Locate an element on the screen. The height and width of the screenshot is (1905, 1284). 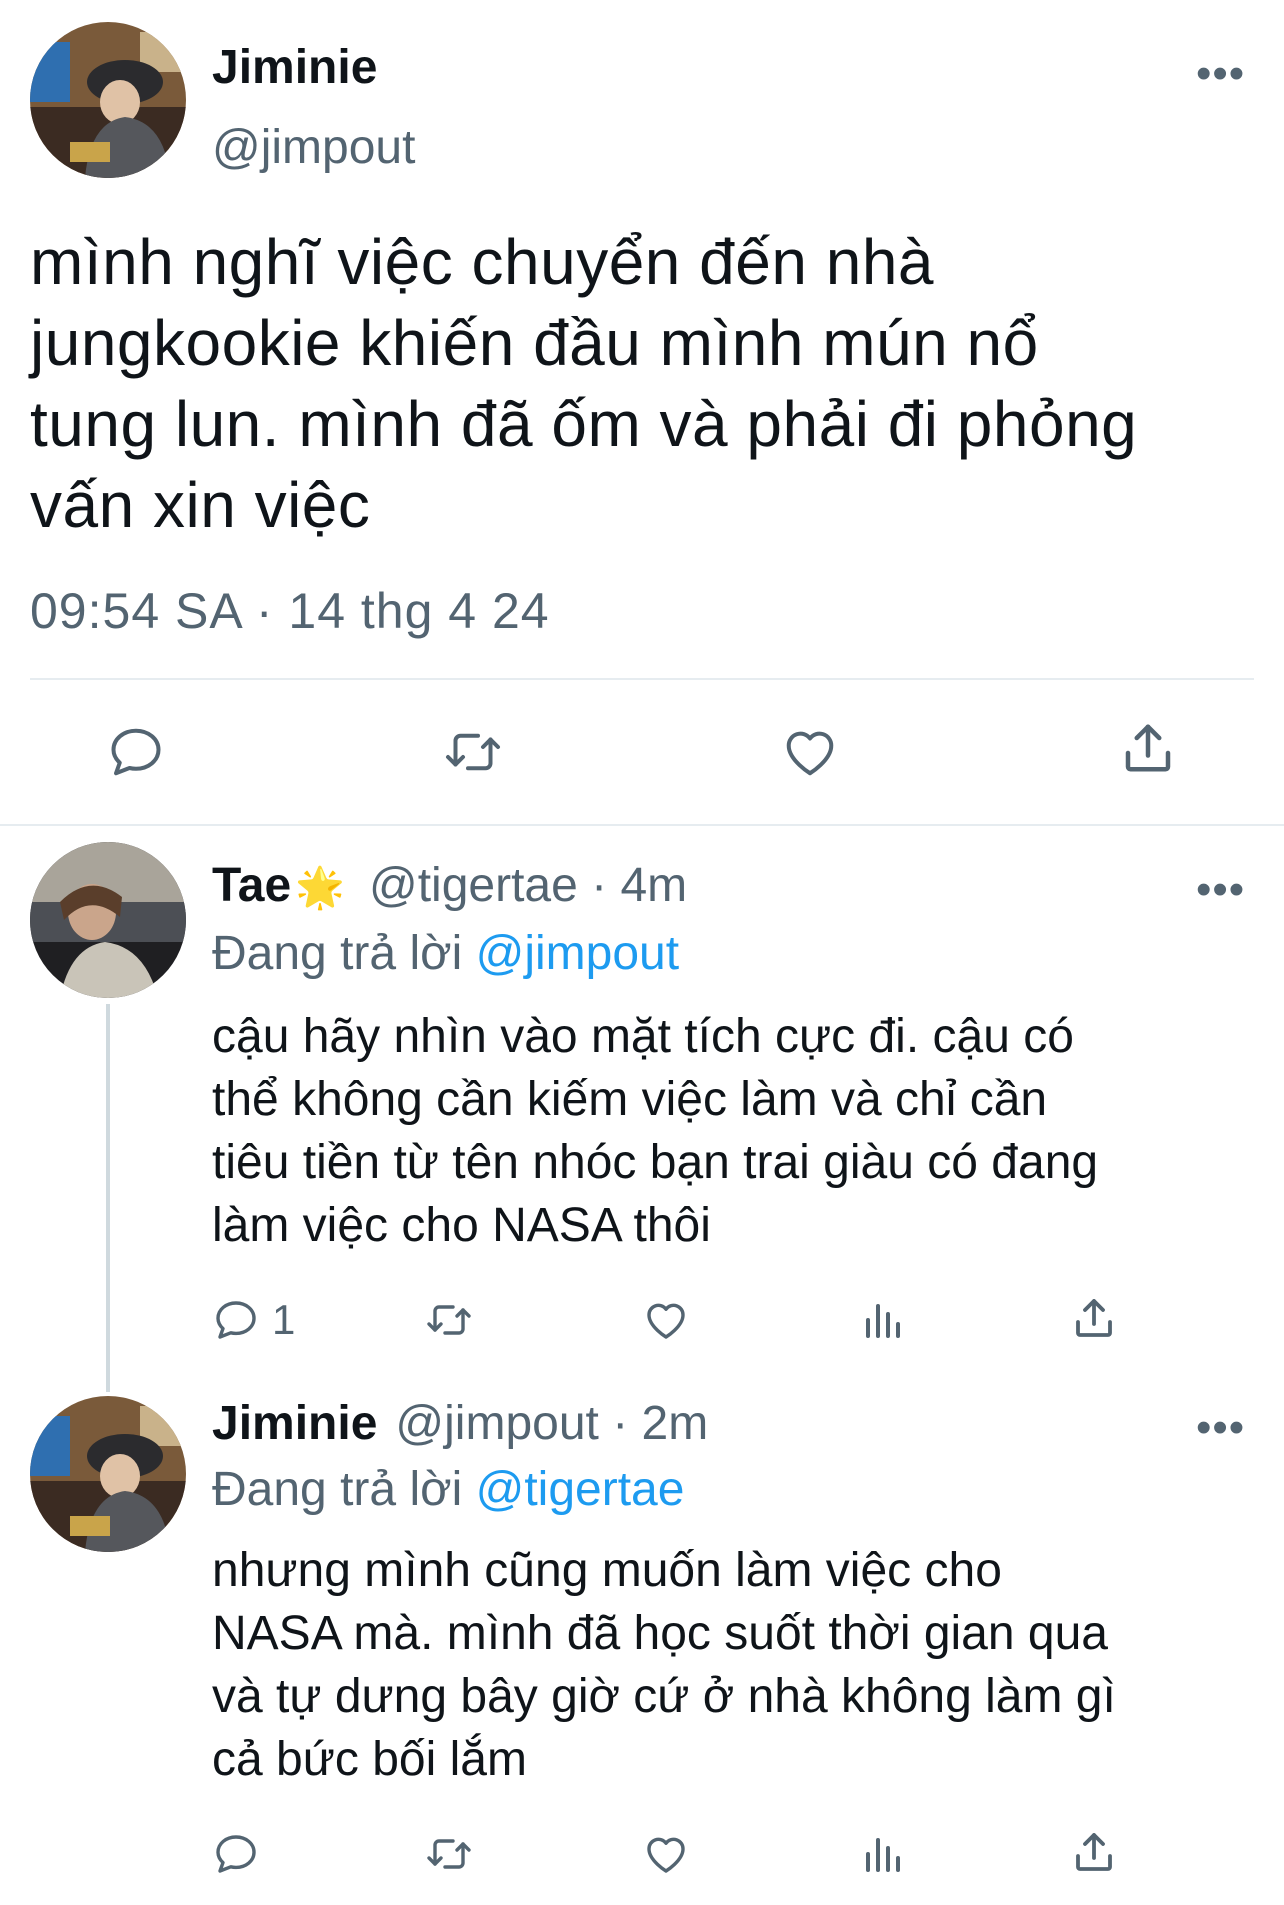
reply-count: 1 is located at coordinates (284, 1319).